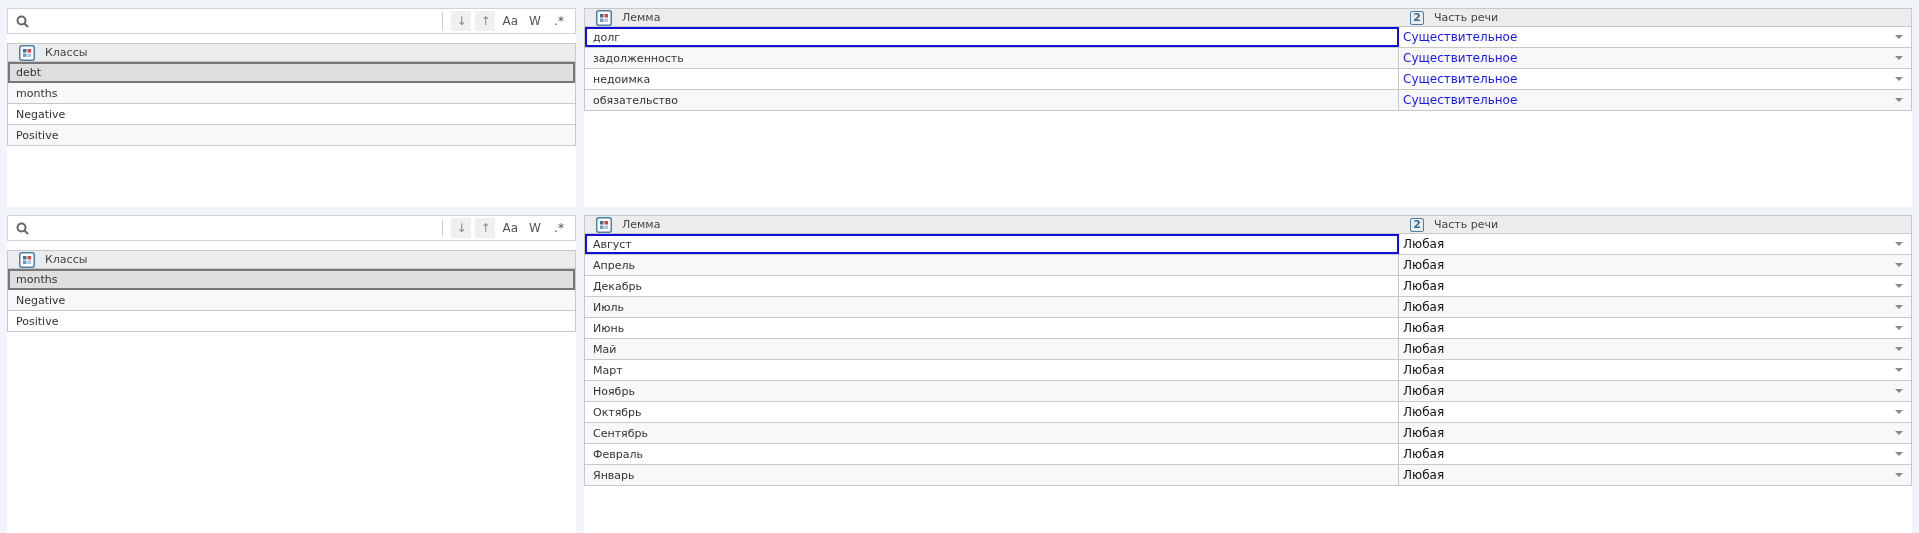  I want to click on lemma-cell: Июль, so click(992, 307).